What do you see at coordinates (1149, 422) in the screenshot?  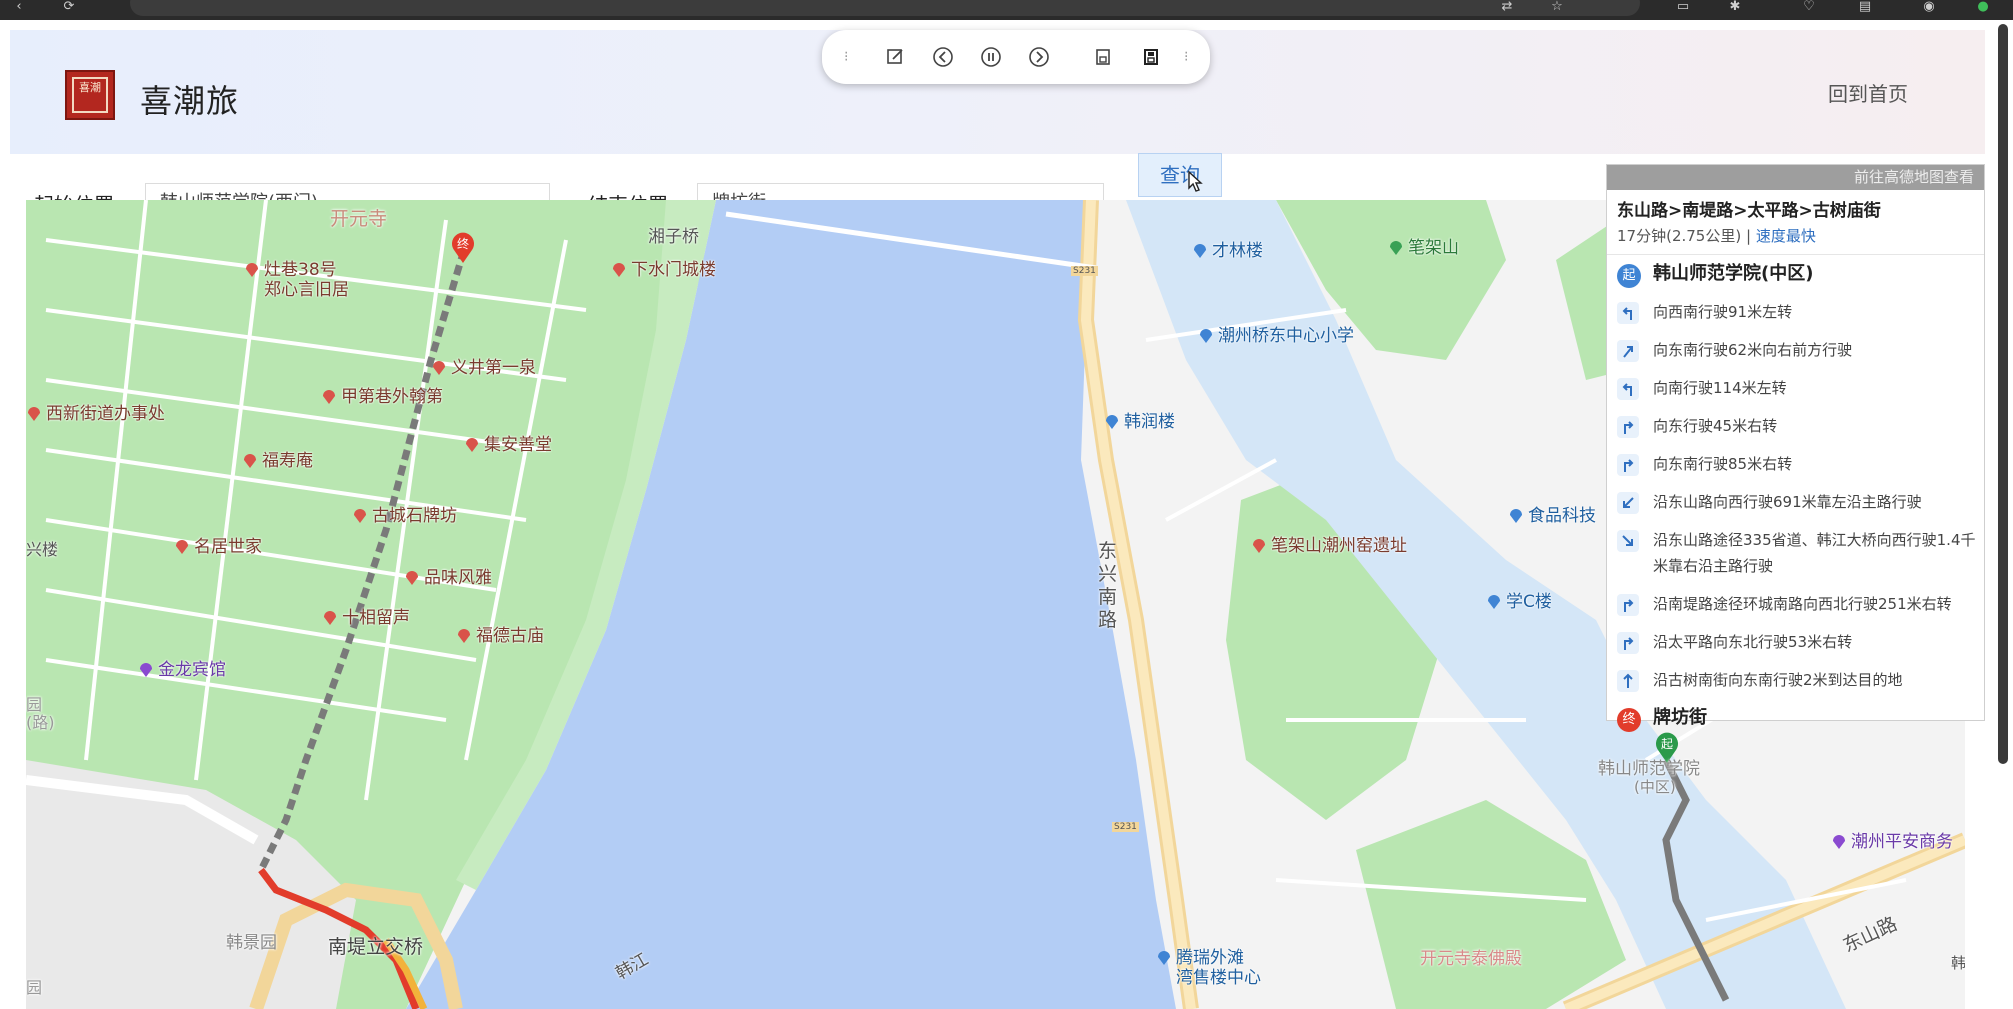 I see `poi-label: 韩润楼` at bounding box center [1149, 422].